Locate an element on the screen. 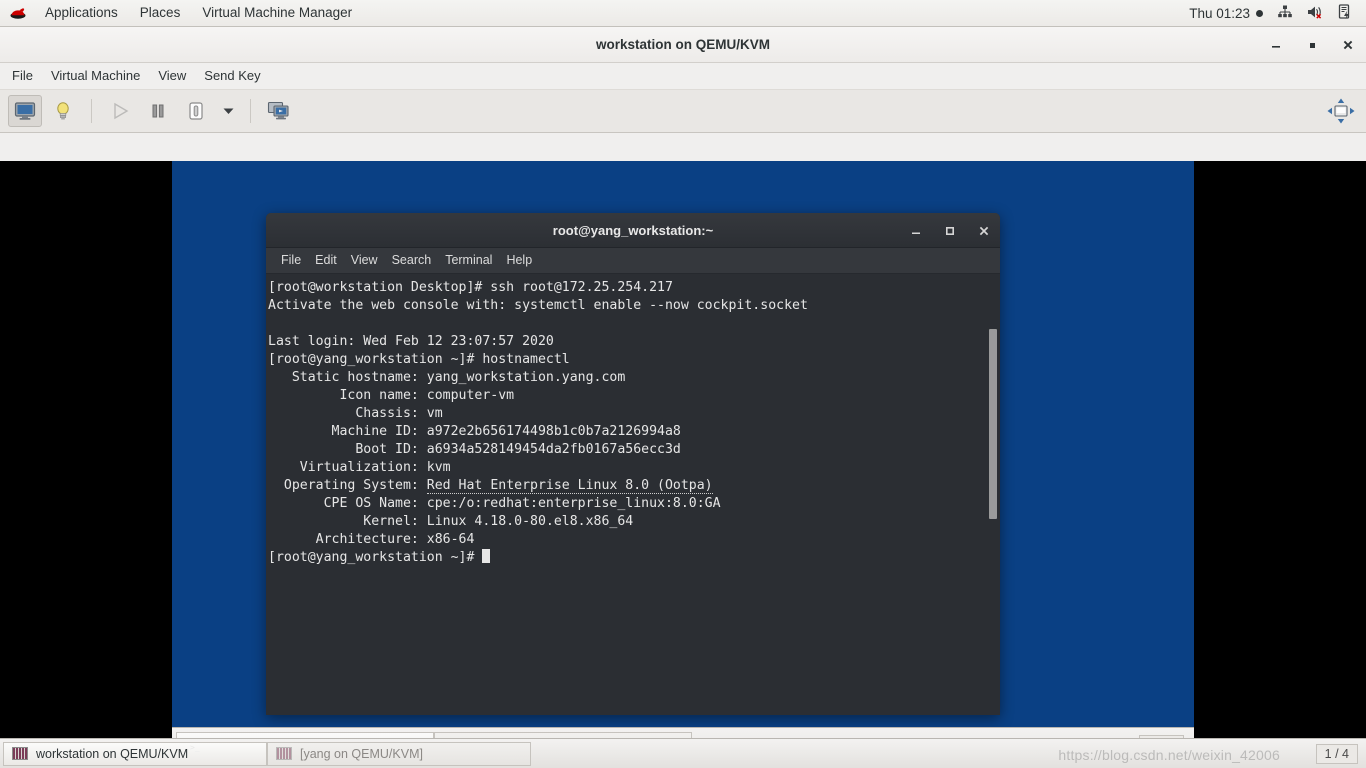 The image size is (1366, 768). menu-virtual-machine: Virtual Machine is located at coordinates (95, 76).